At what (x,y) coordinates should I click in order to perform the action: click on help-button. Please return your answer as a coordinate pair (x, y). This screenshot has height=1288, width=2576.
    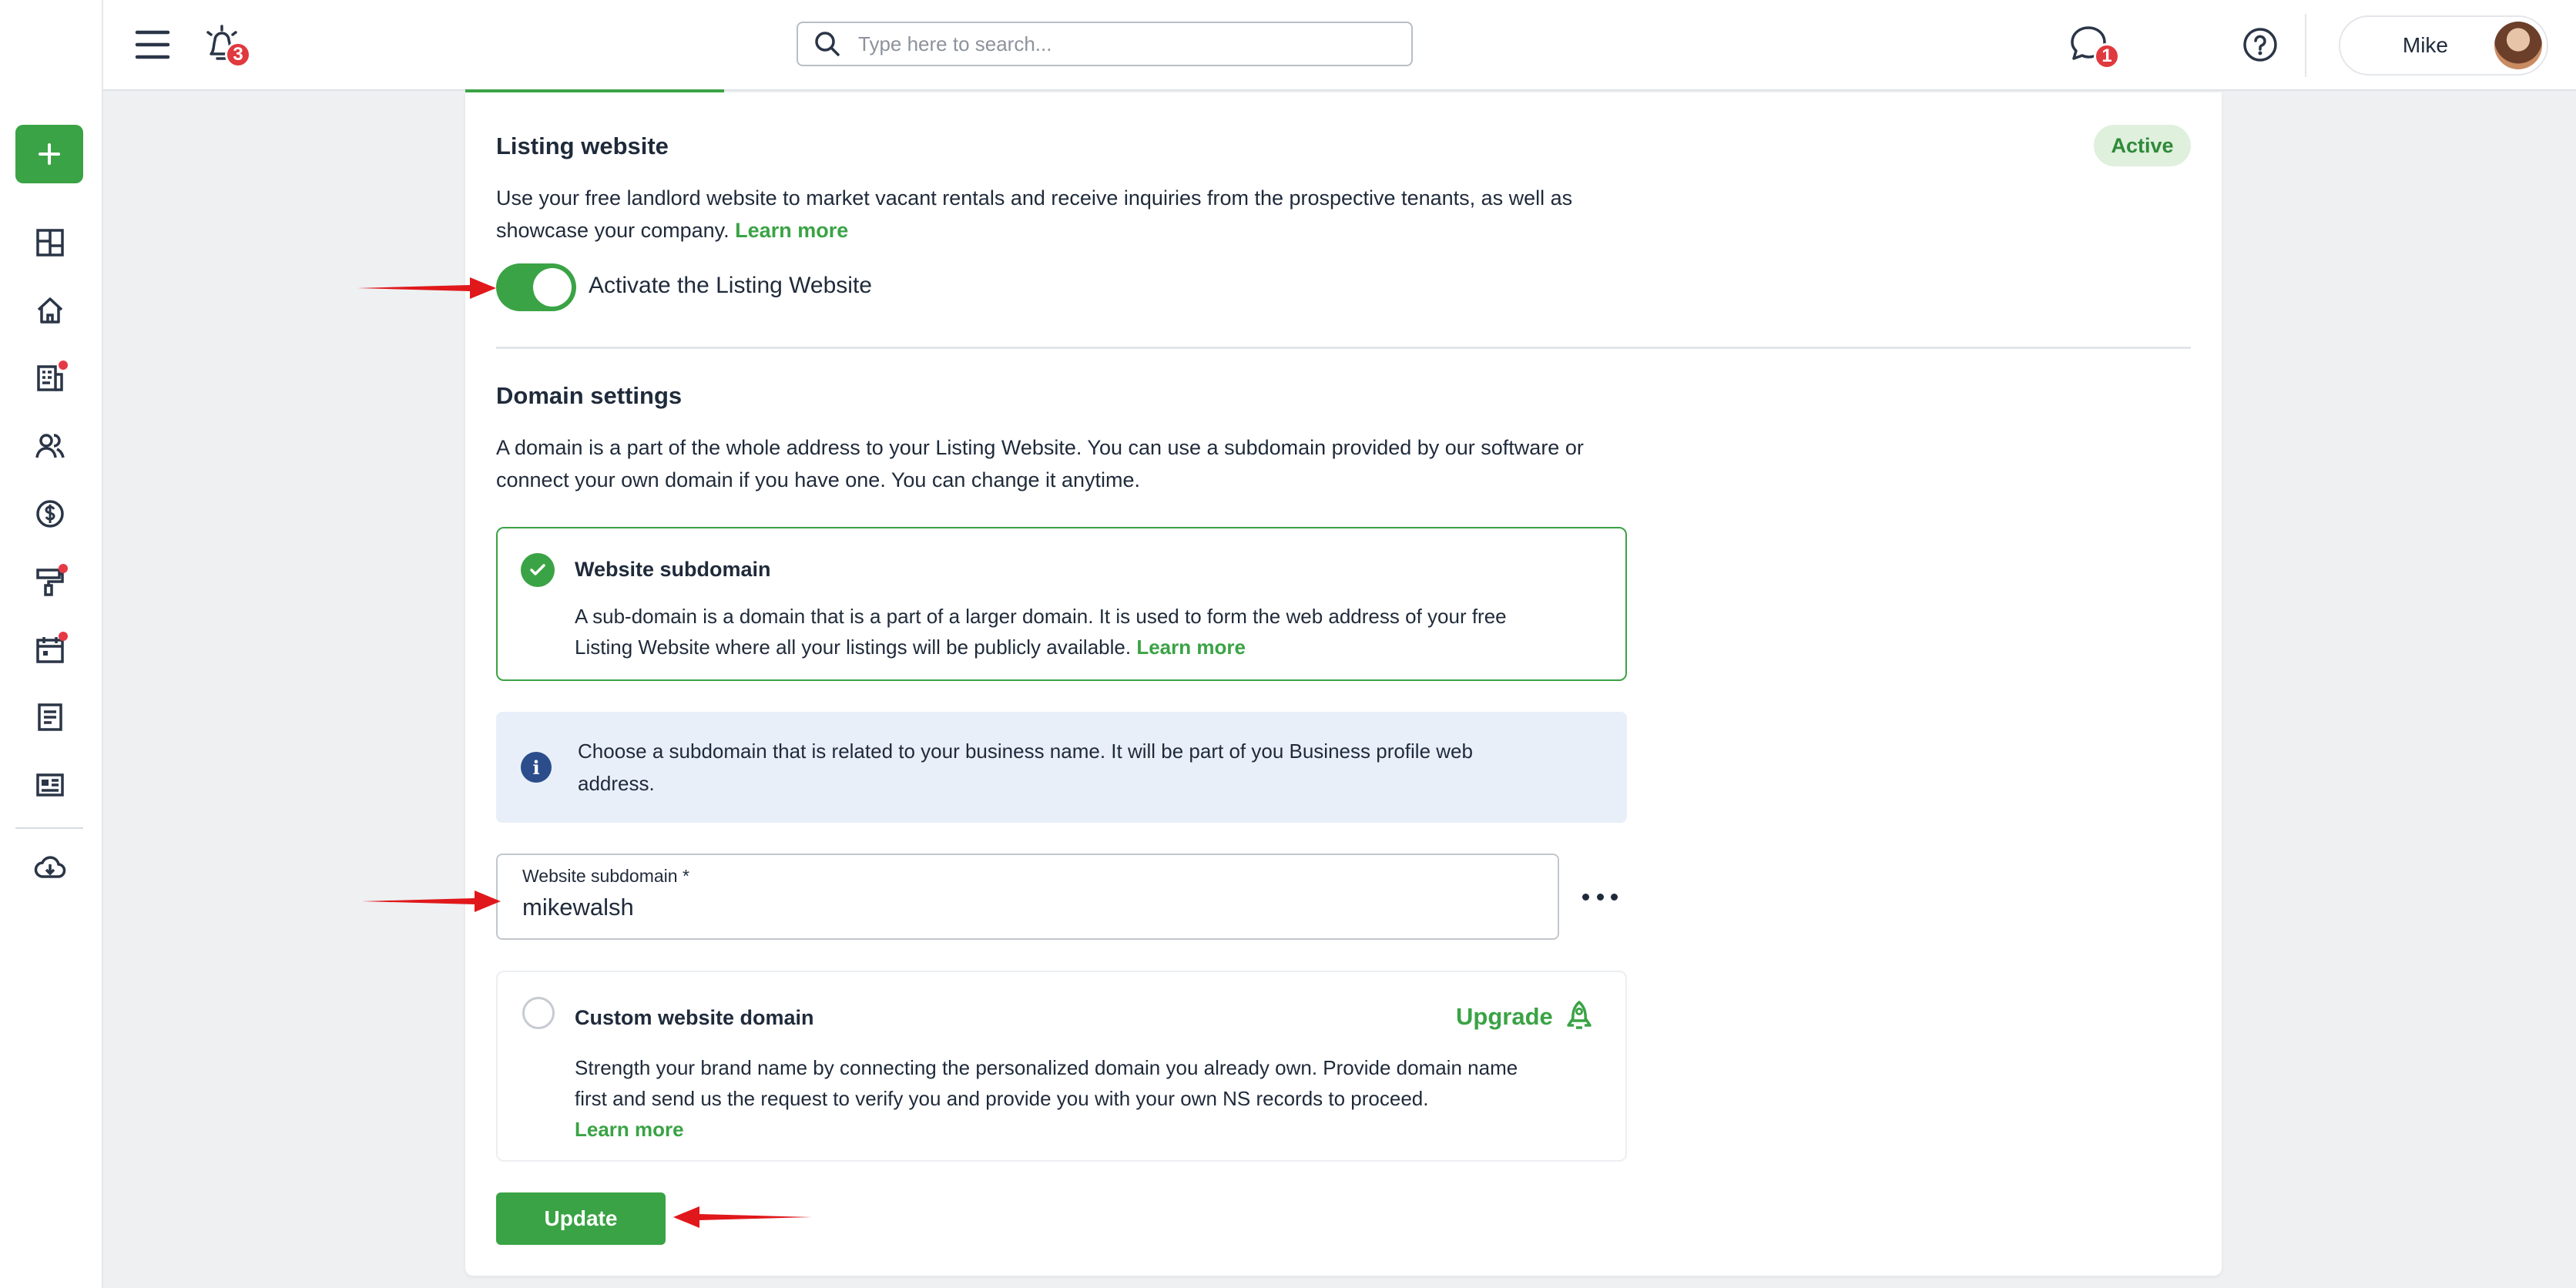
    Looking at the image, I should click on (2261, 45).